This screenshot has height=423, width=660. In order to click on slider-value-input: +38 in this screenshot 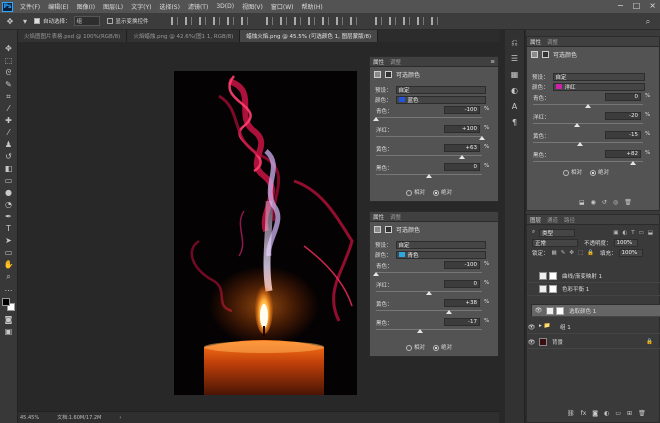, I will do `click(462, 303)`.